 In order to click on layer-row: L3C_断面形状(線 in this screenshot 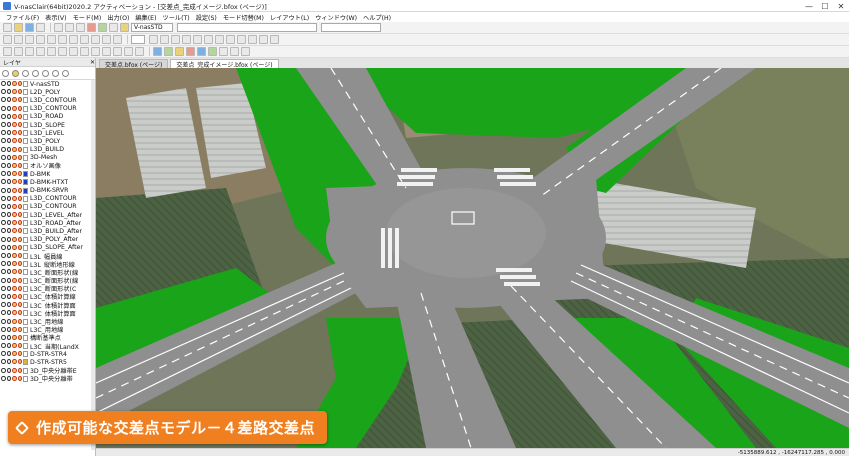, I will do `click(47, 281)`.